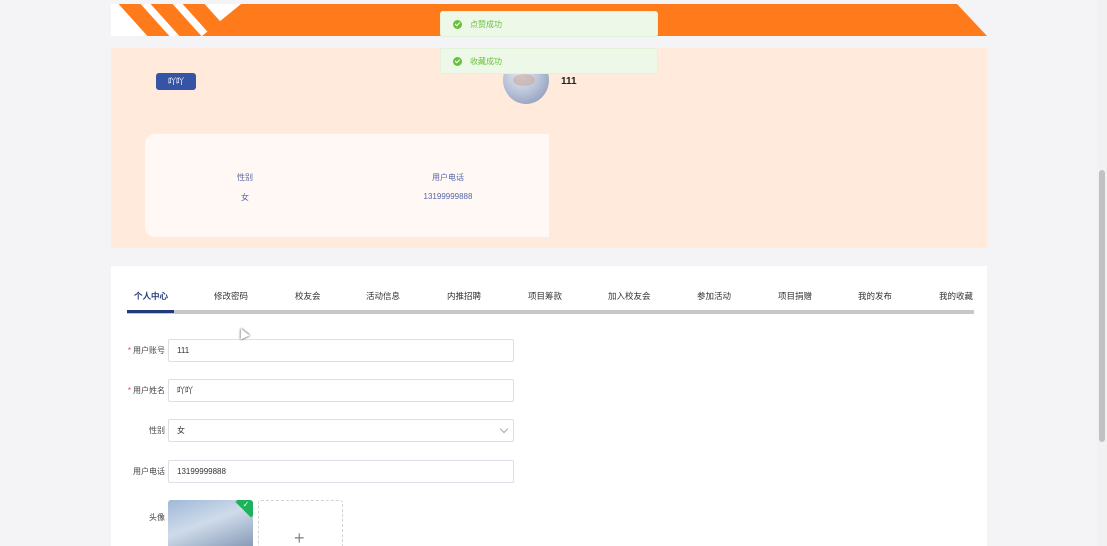 The height and width of the screenshot is (546, 1107). What do you see at coordinates (341, 471) in the screenshot?
I see `phone-input: 13199999888` at bounding box center [341, 471].